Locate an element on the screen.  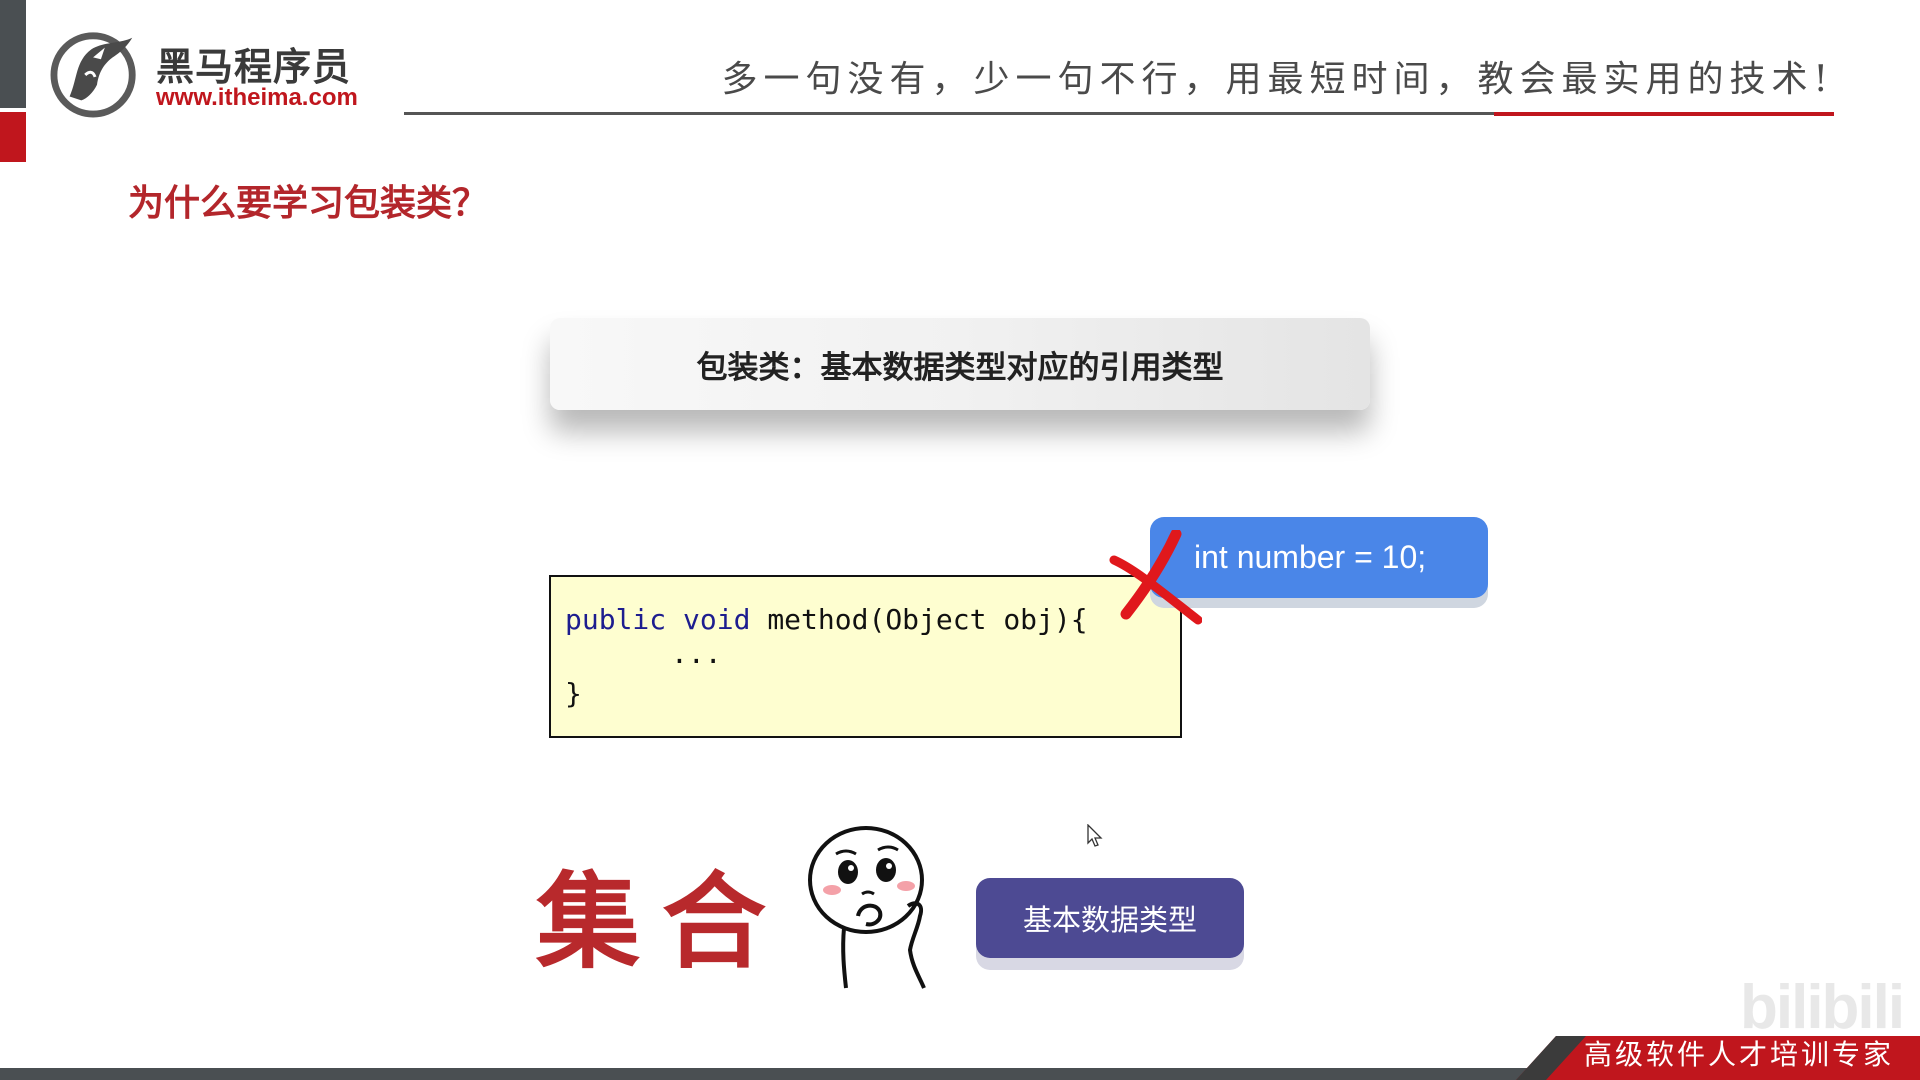
left-accent-bar-red is located at coordinates (13, 137).